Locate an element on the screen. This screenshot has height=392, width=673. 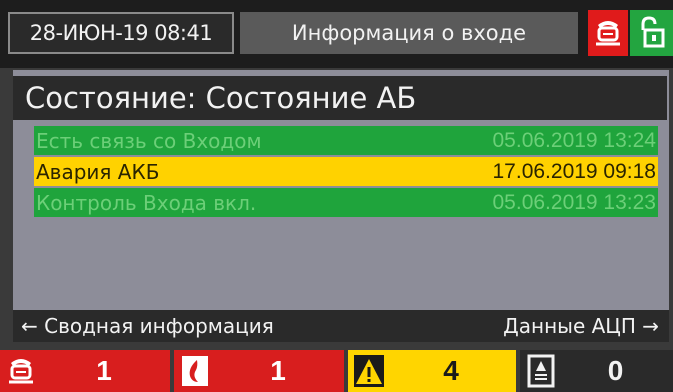
datetime-display: 28-ИЮН-19 08:41 is located at coordinates (121, 33).